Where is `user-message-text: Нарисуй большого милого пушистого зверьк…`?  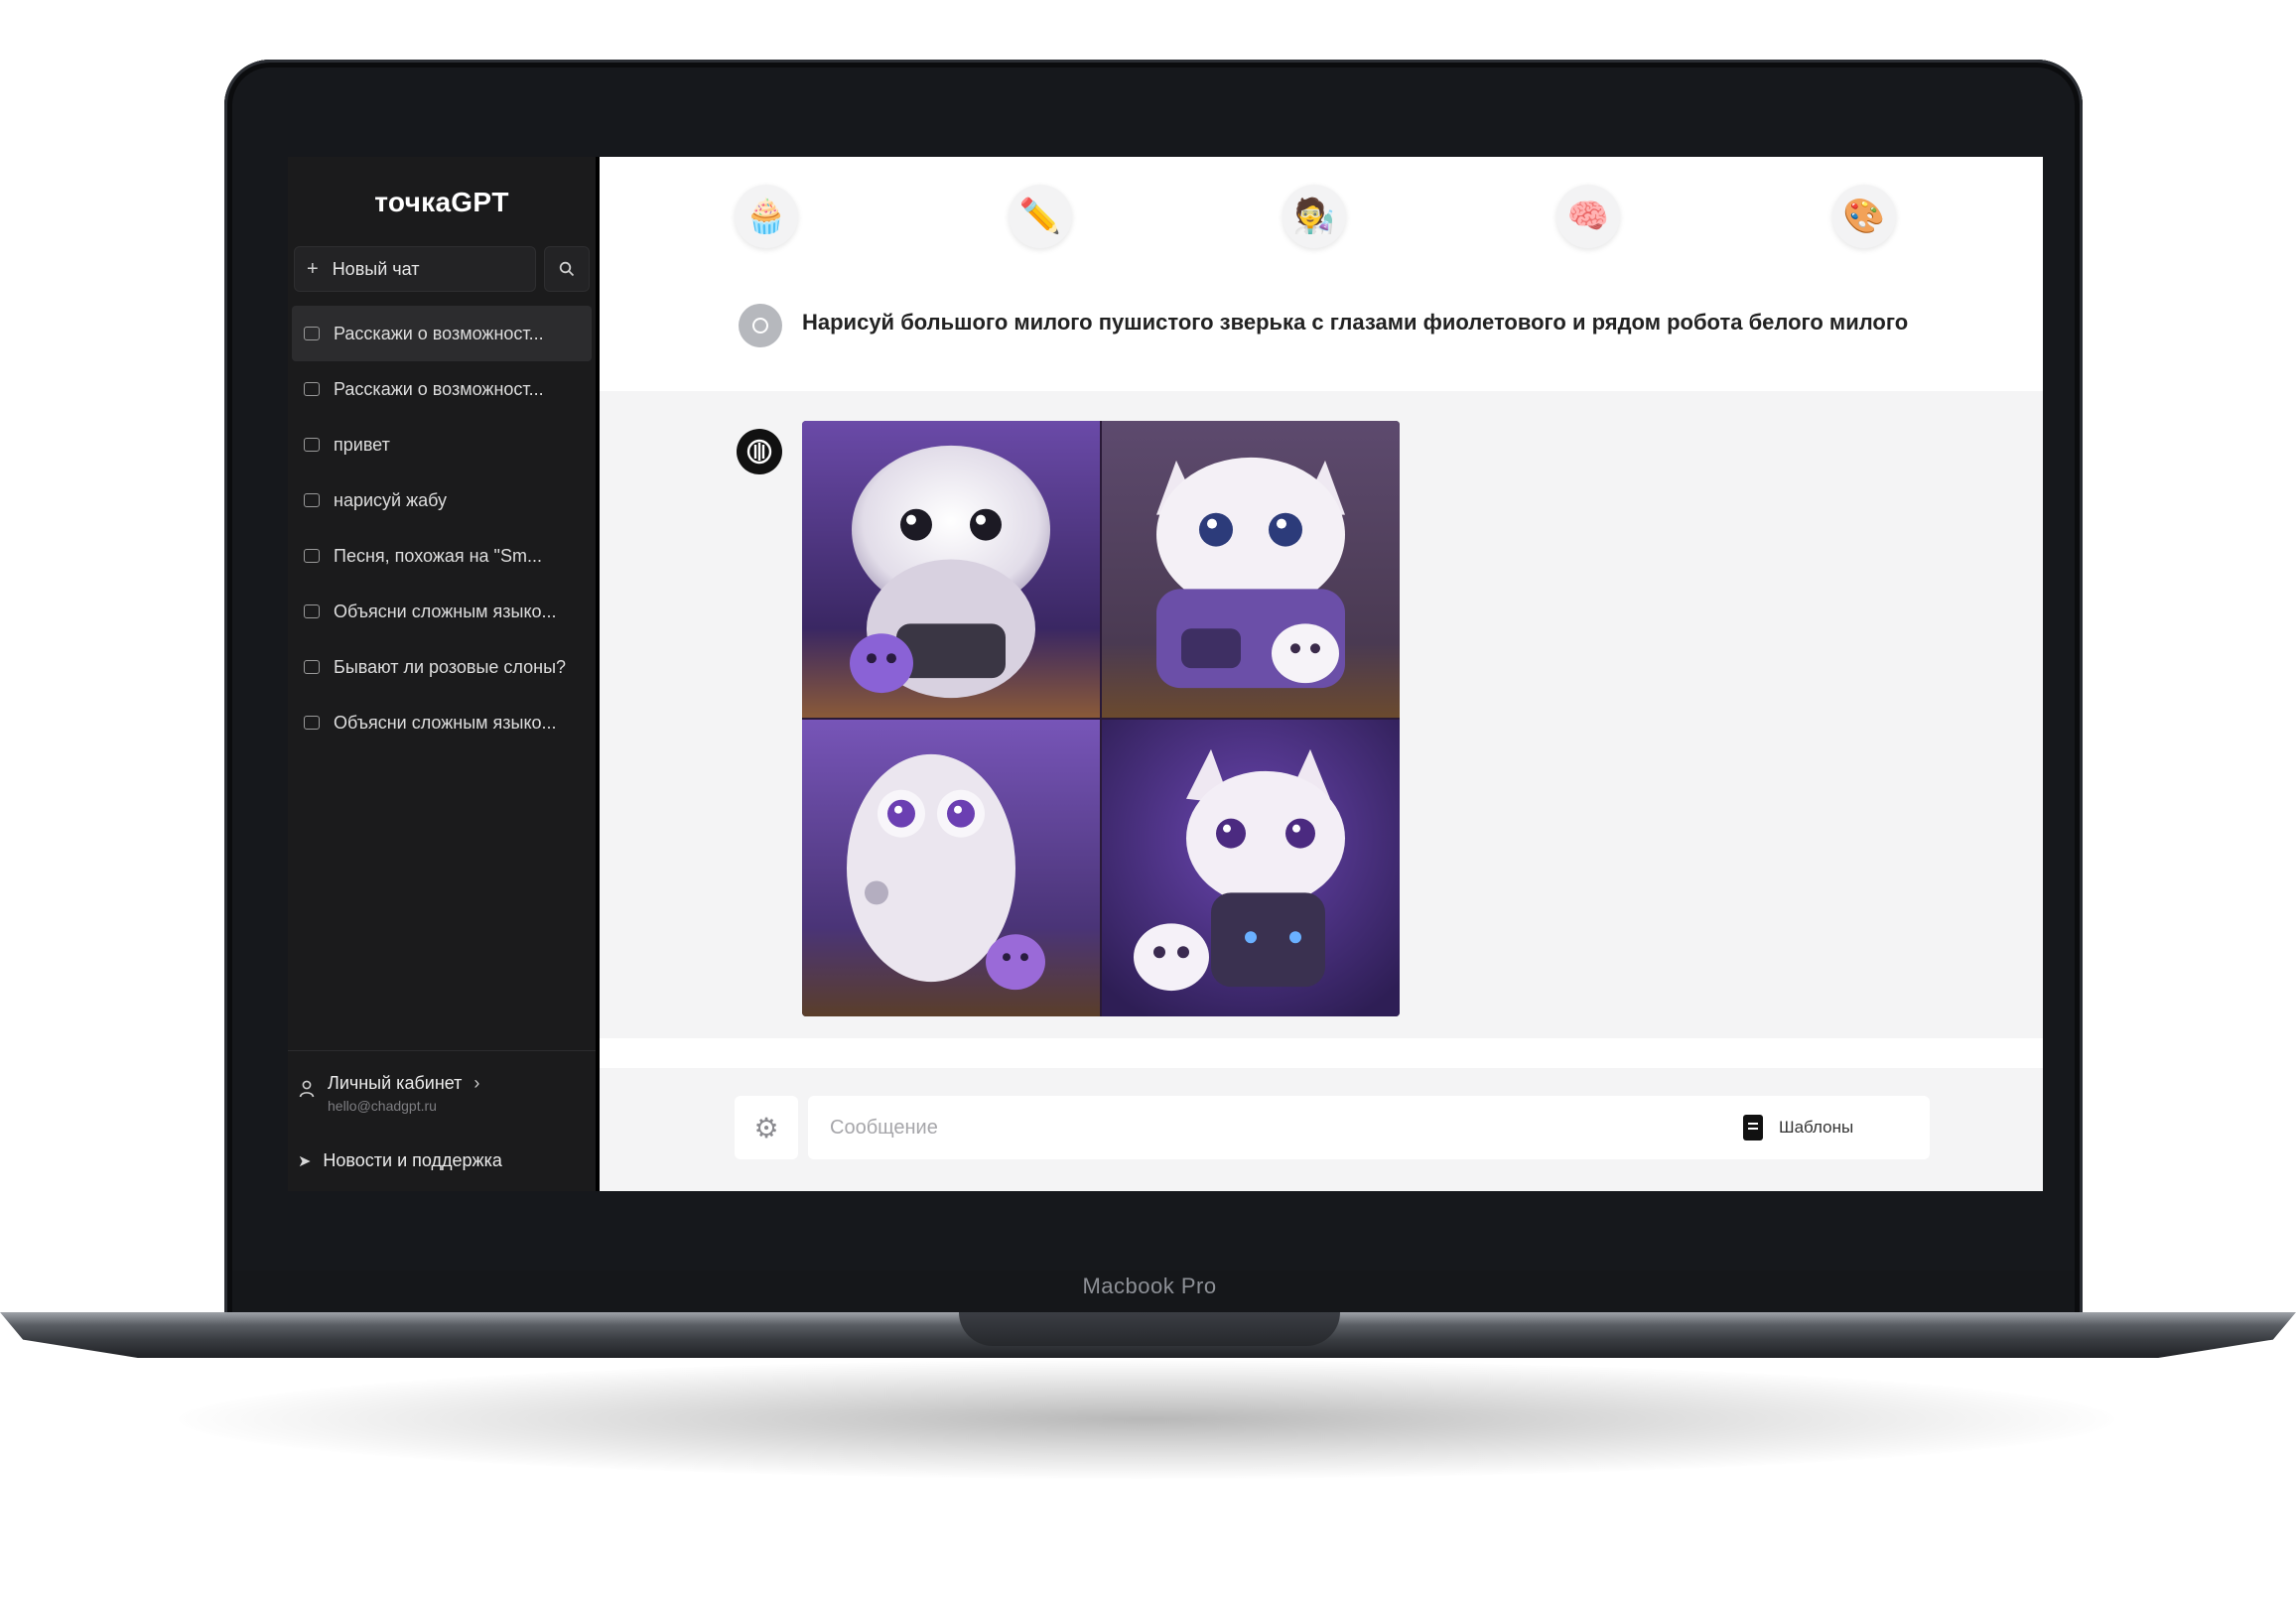 user-message-text: Нарисуй большого милого пушистого зверьк… is located at coordinates (1355, 322).